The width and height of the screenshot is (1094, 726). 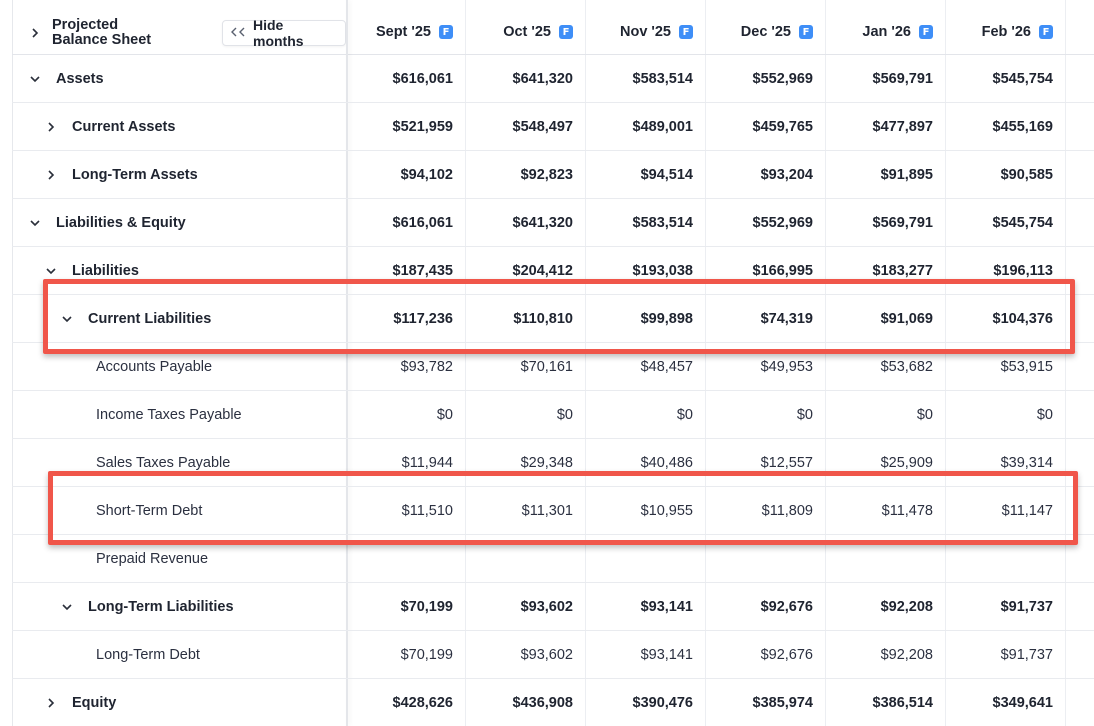 I want to click on value-cell: $94,514, so click(x=646, y=174).